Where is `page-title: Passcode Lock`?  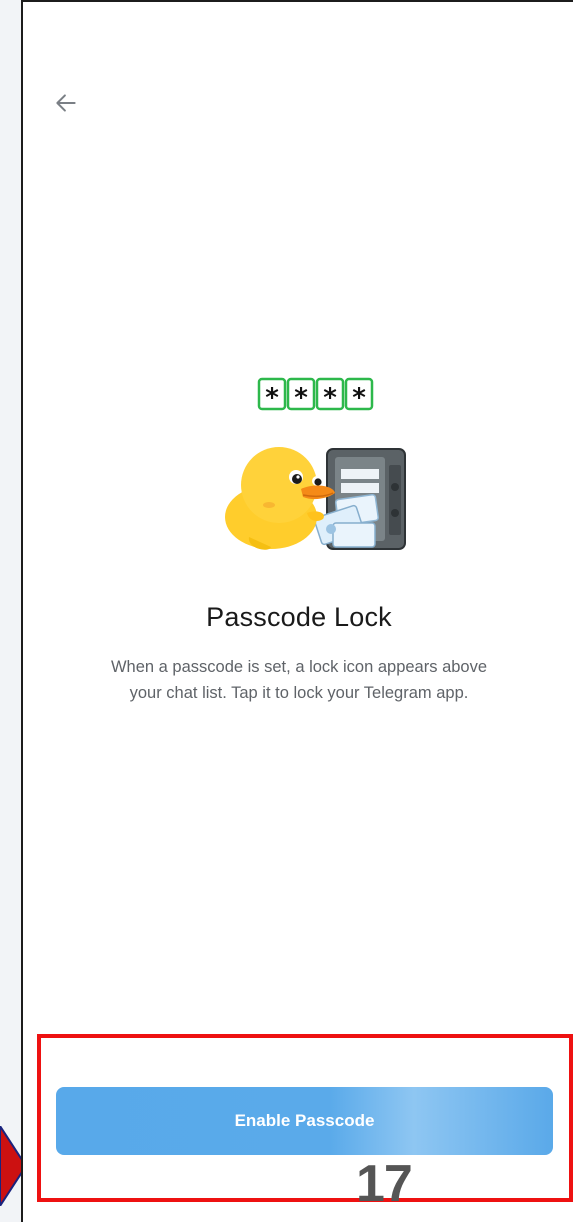 page-title: Passcode Lock is located at coordinates (299, 617).